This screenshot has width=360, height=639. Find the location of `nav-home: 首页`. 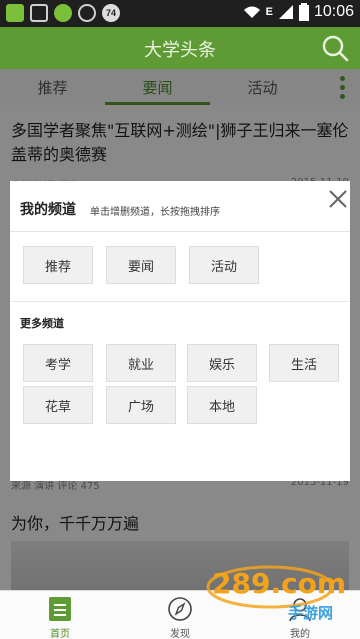

nav-home: 首页 is located at coordinates (60, 615).